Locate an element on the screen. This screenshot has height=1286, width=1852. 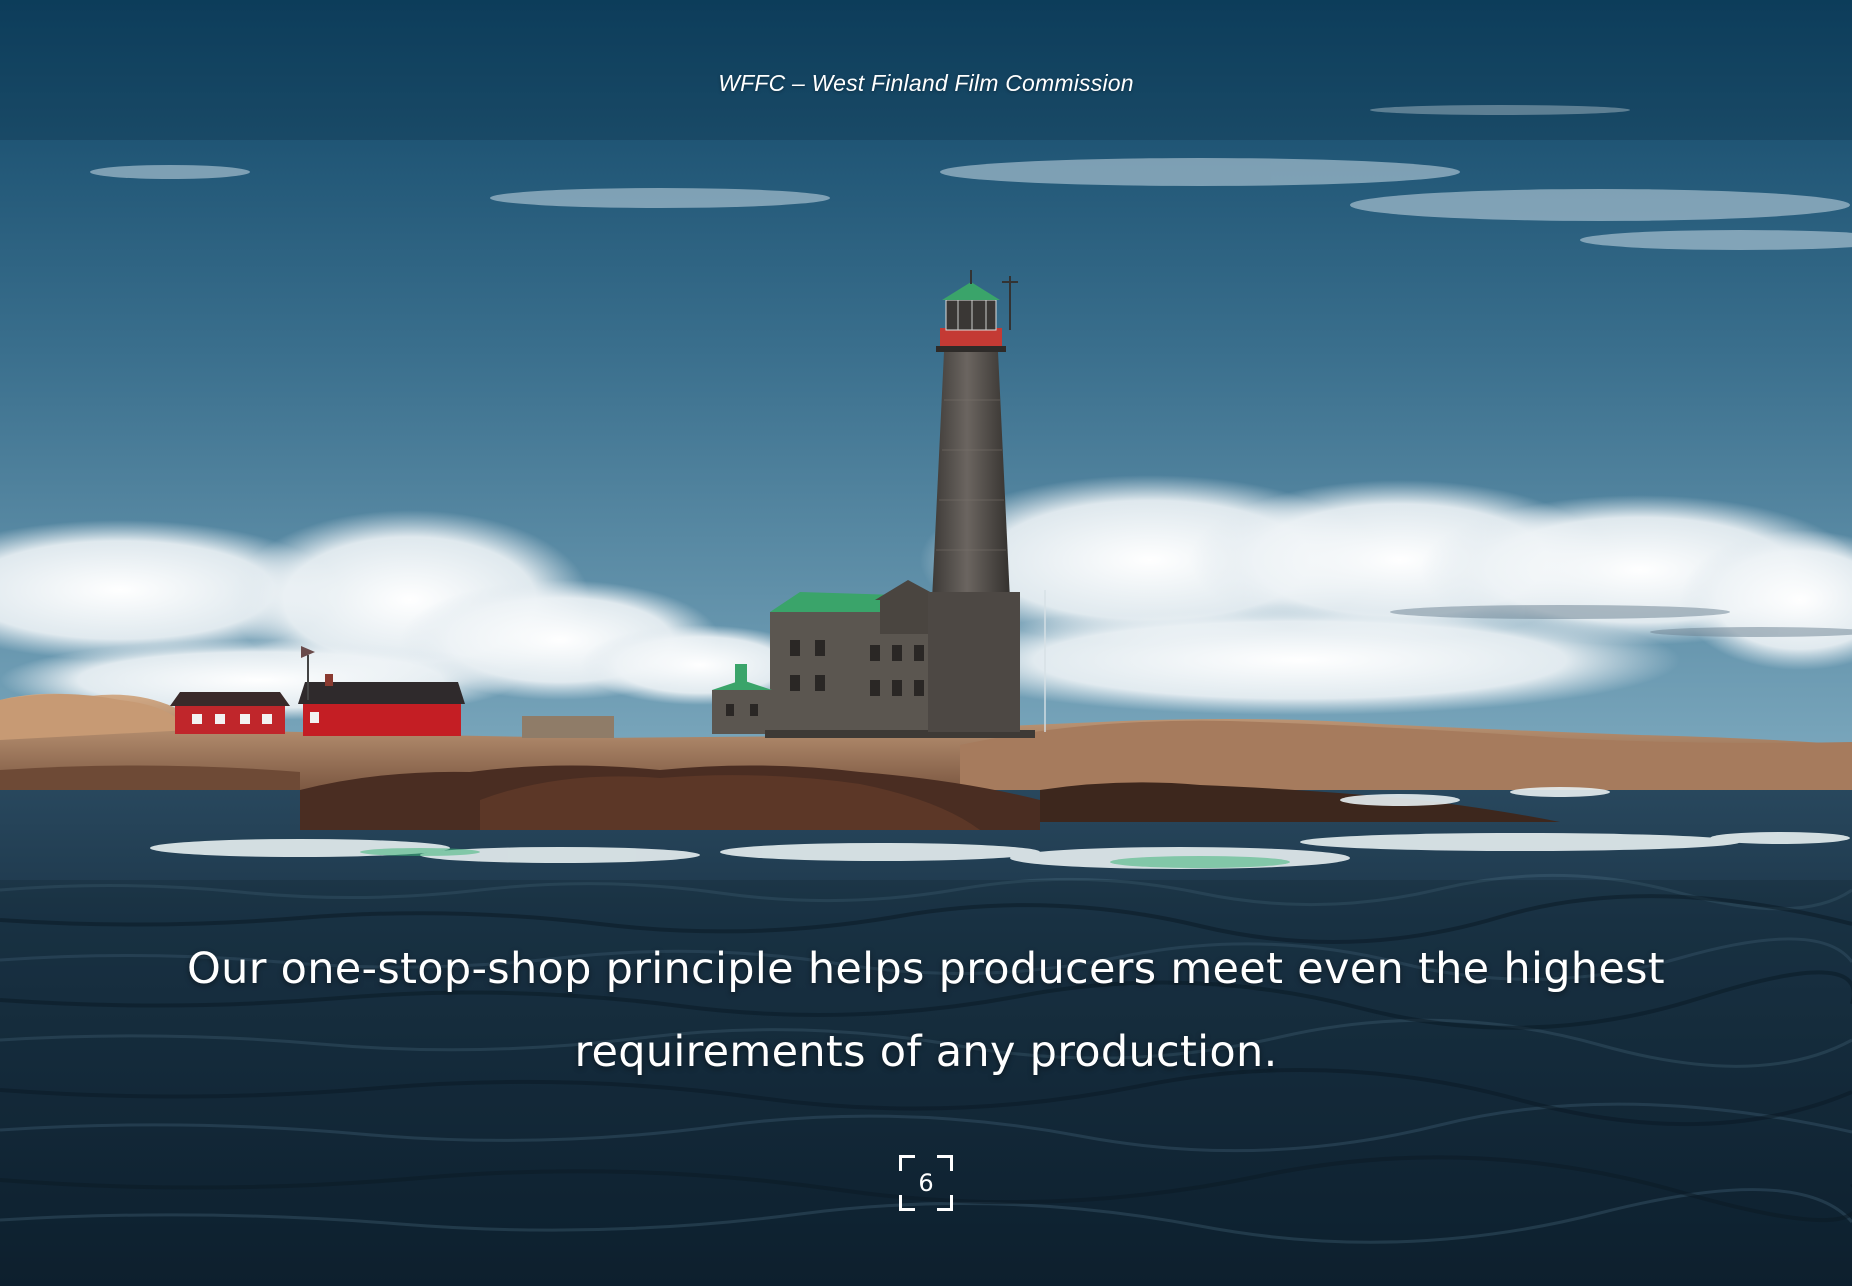
page-number: 6 is located at coordinates (926, 1183).